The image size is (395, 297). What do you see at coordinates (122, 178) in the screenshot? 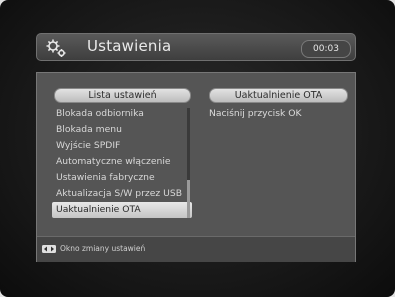
I see `list-item-ustawienia-fabryczne: Ustawienia fabryczne` at bounding box center [122, 178].